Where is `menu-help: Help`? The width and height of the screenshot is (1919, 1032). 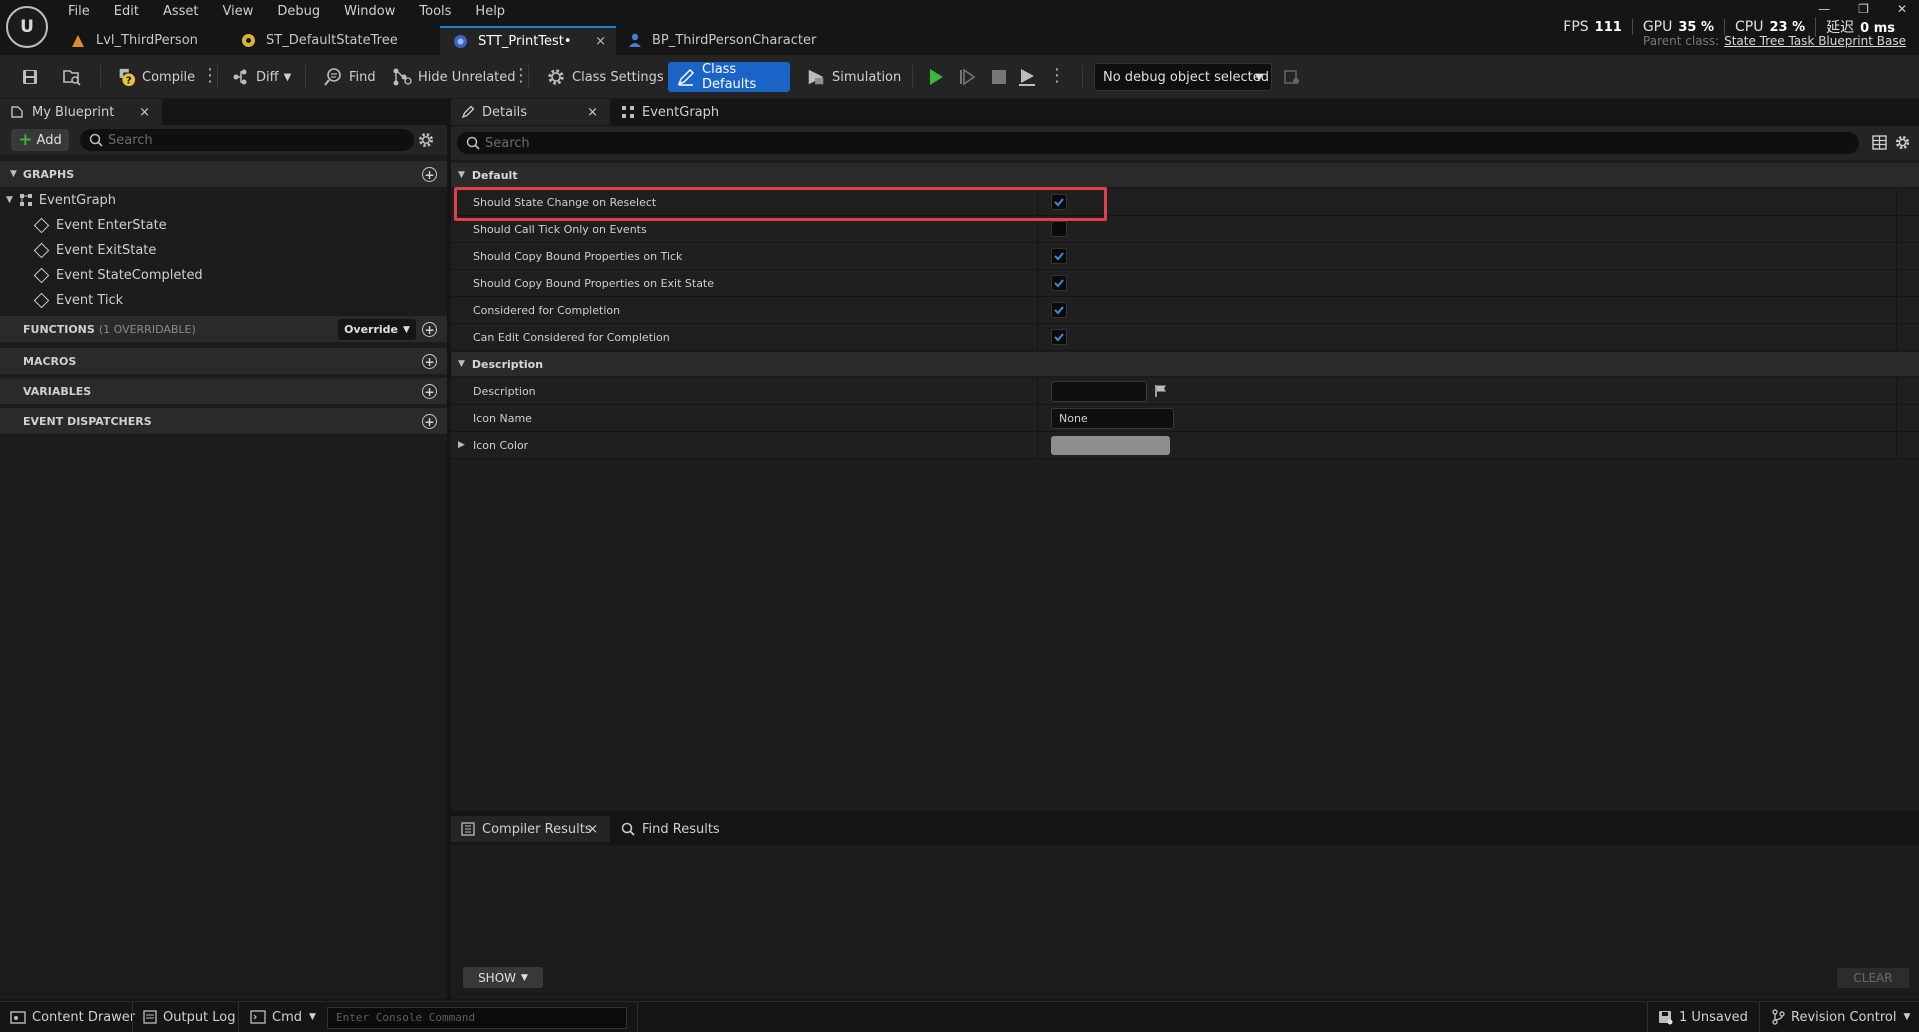
menu-help: Help is located at coordinates (492, 13).